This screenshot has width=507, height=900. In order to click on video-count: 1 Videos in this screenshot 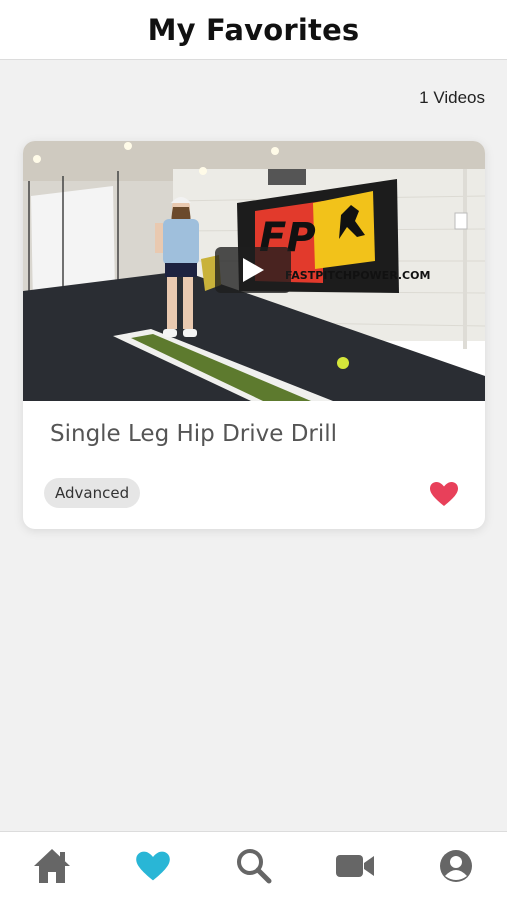, I will do `click(452, 97)`.